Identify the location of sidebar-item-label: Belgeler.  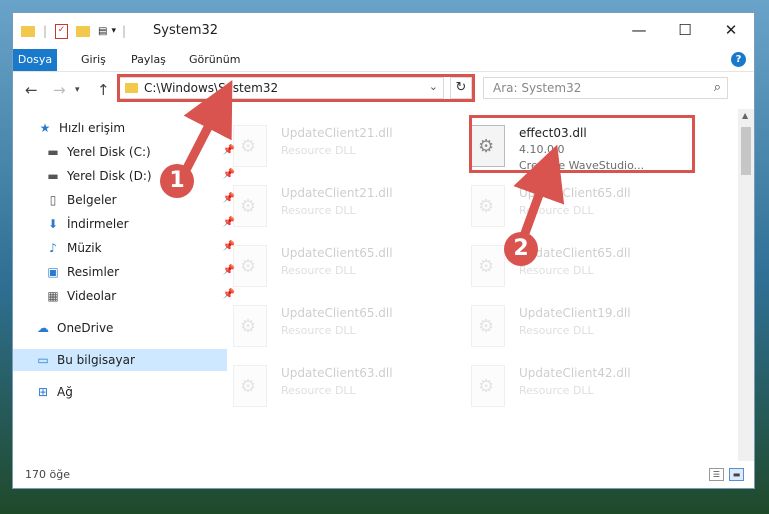
(92, 200).